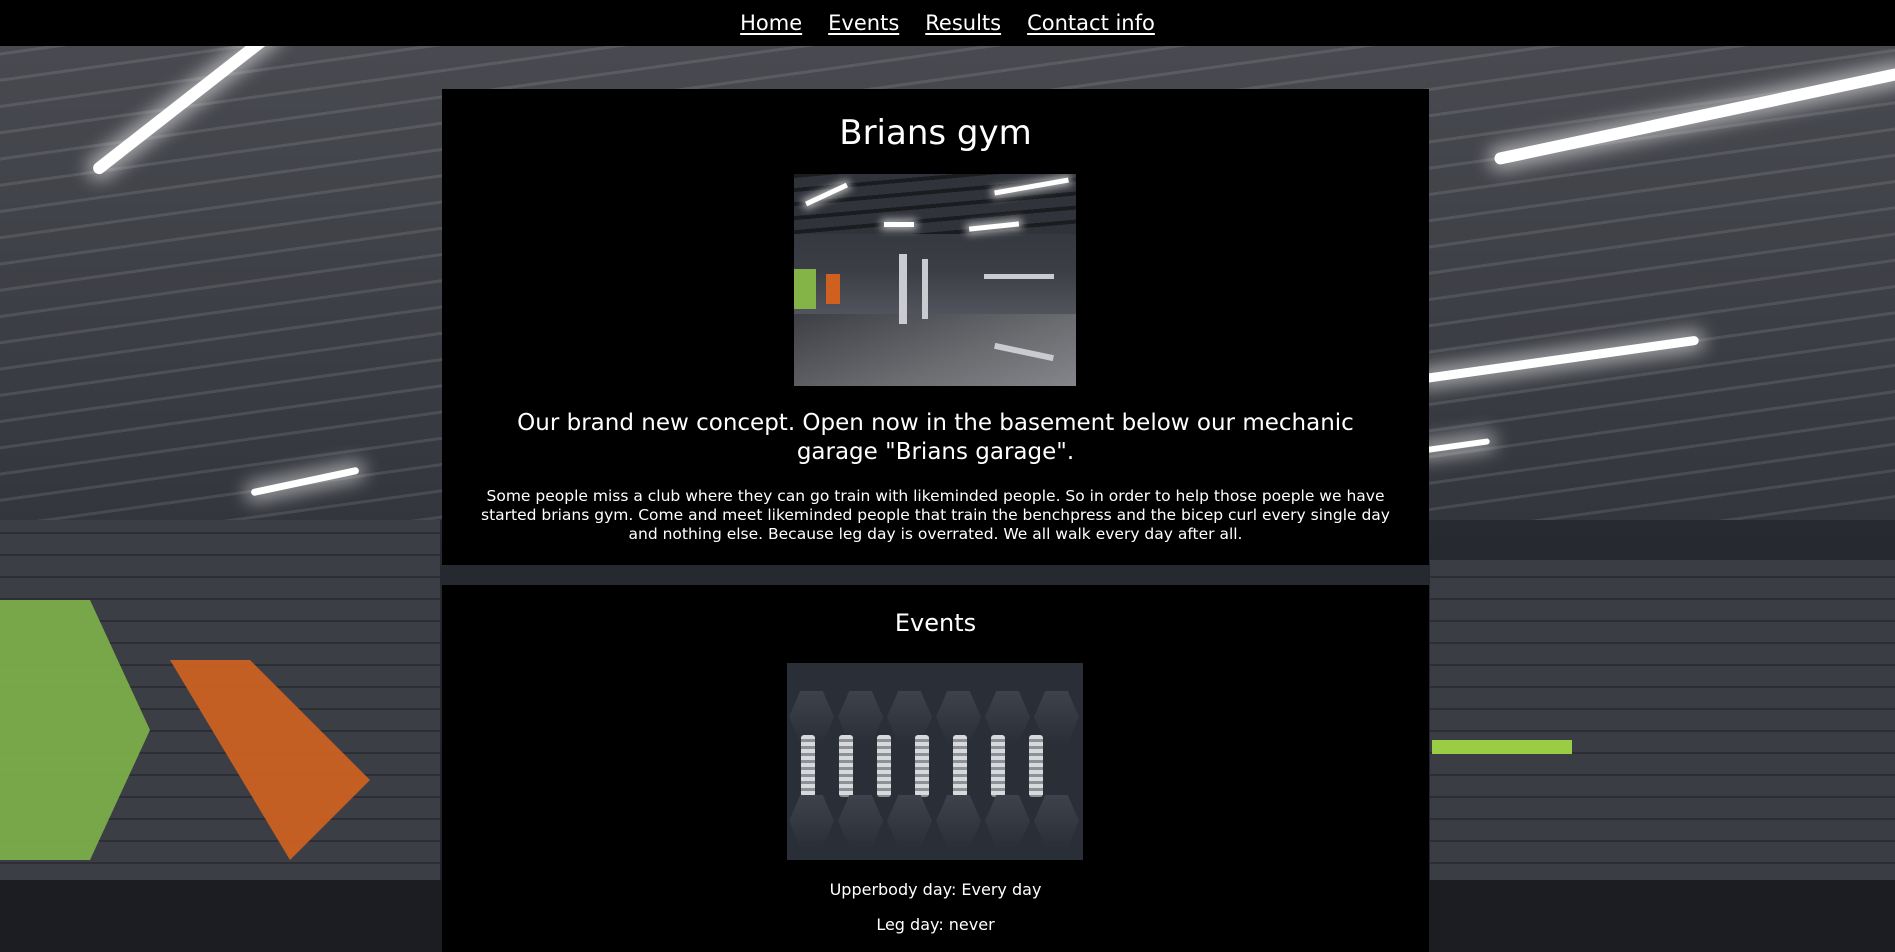 The width and height of the screenshot is (1895, 952). Describe the element at coordinates (963, 23) in the screenshot. I see `nav-link-results: Results` at that location.